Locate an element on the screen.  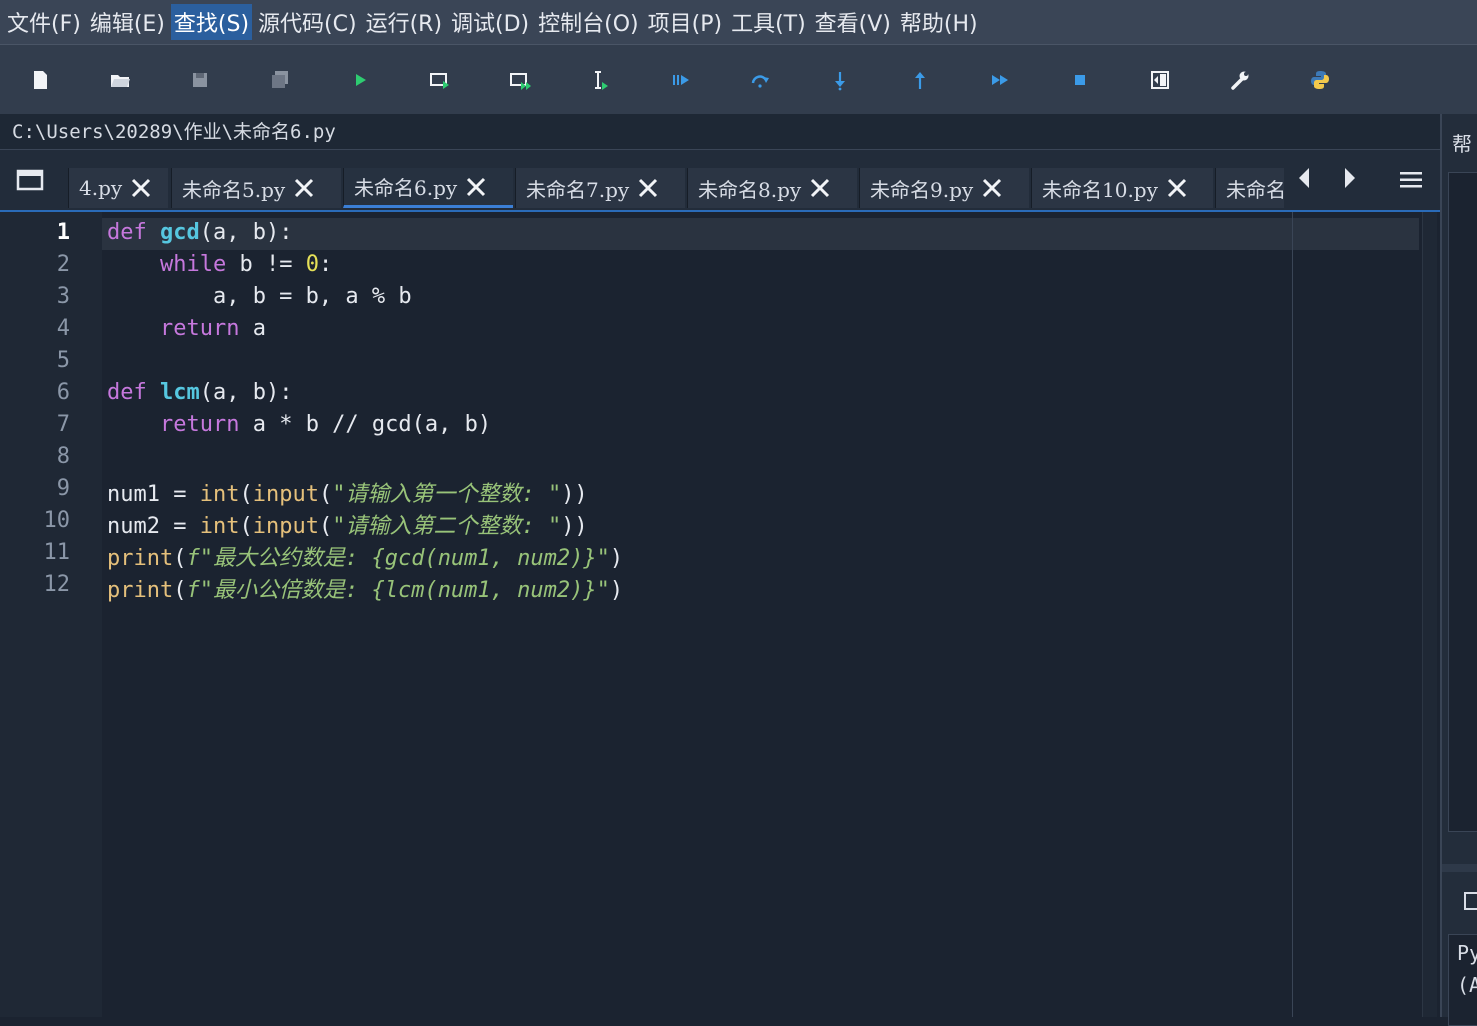
debug-button is located at coordinates (680, 80).